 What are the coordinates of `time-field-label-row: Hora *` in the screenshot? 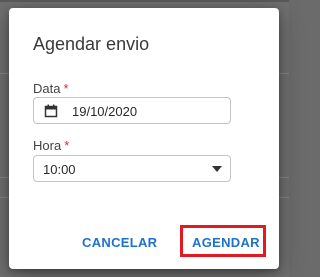 It's located at (51, 145).